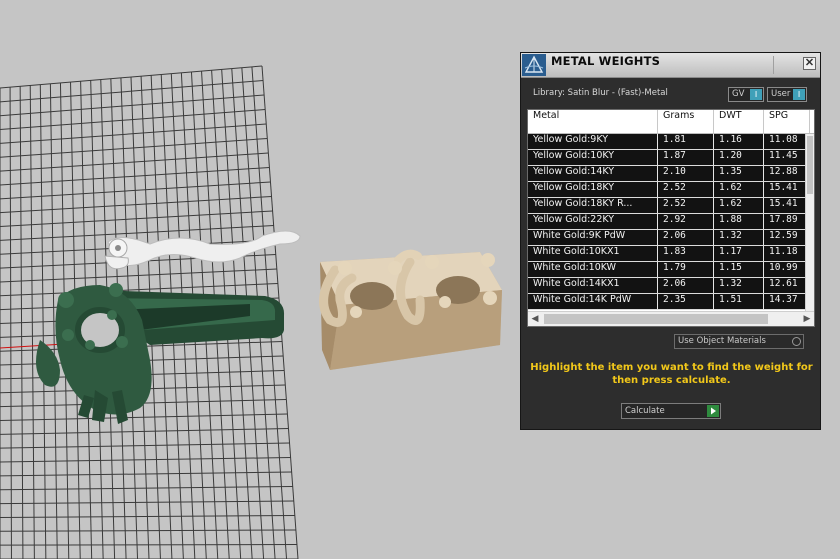 This screenshot has height=559, width=840. I want to click on spg-cell: 14.37, so click(787, 301).